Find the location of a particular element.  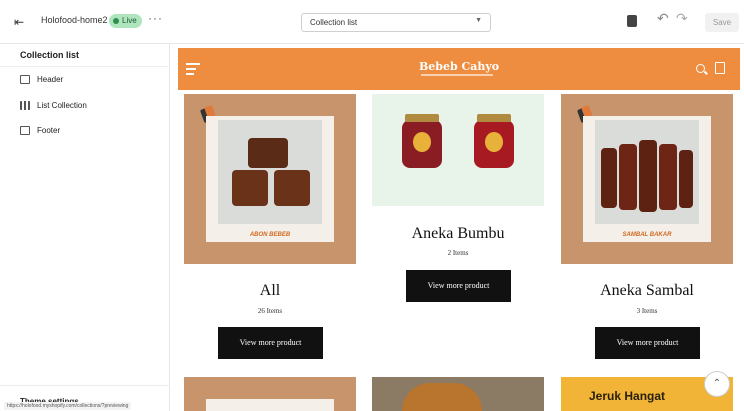

live-badge: Live is located at coordinates (125, 21).